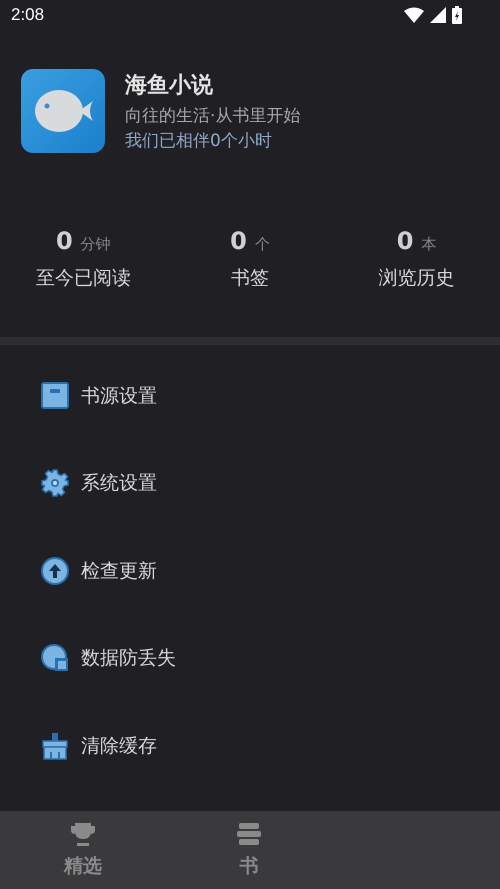  Describe the element at coordinates (55, 570) in the screenshot. I see `up-arrow-circle-icon` at that location.